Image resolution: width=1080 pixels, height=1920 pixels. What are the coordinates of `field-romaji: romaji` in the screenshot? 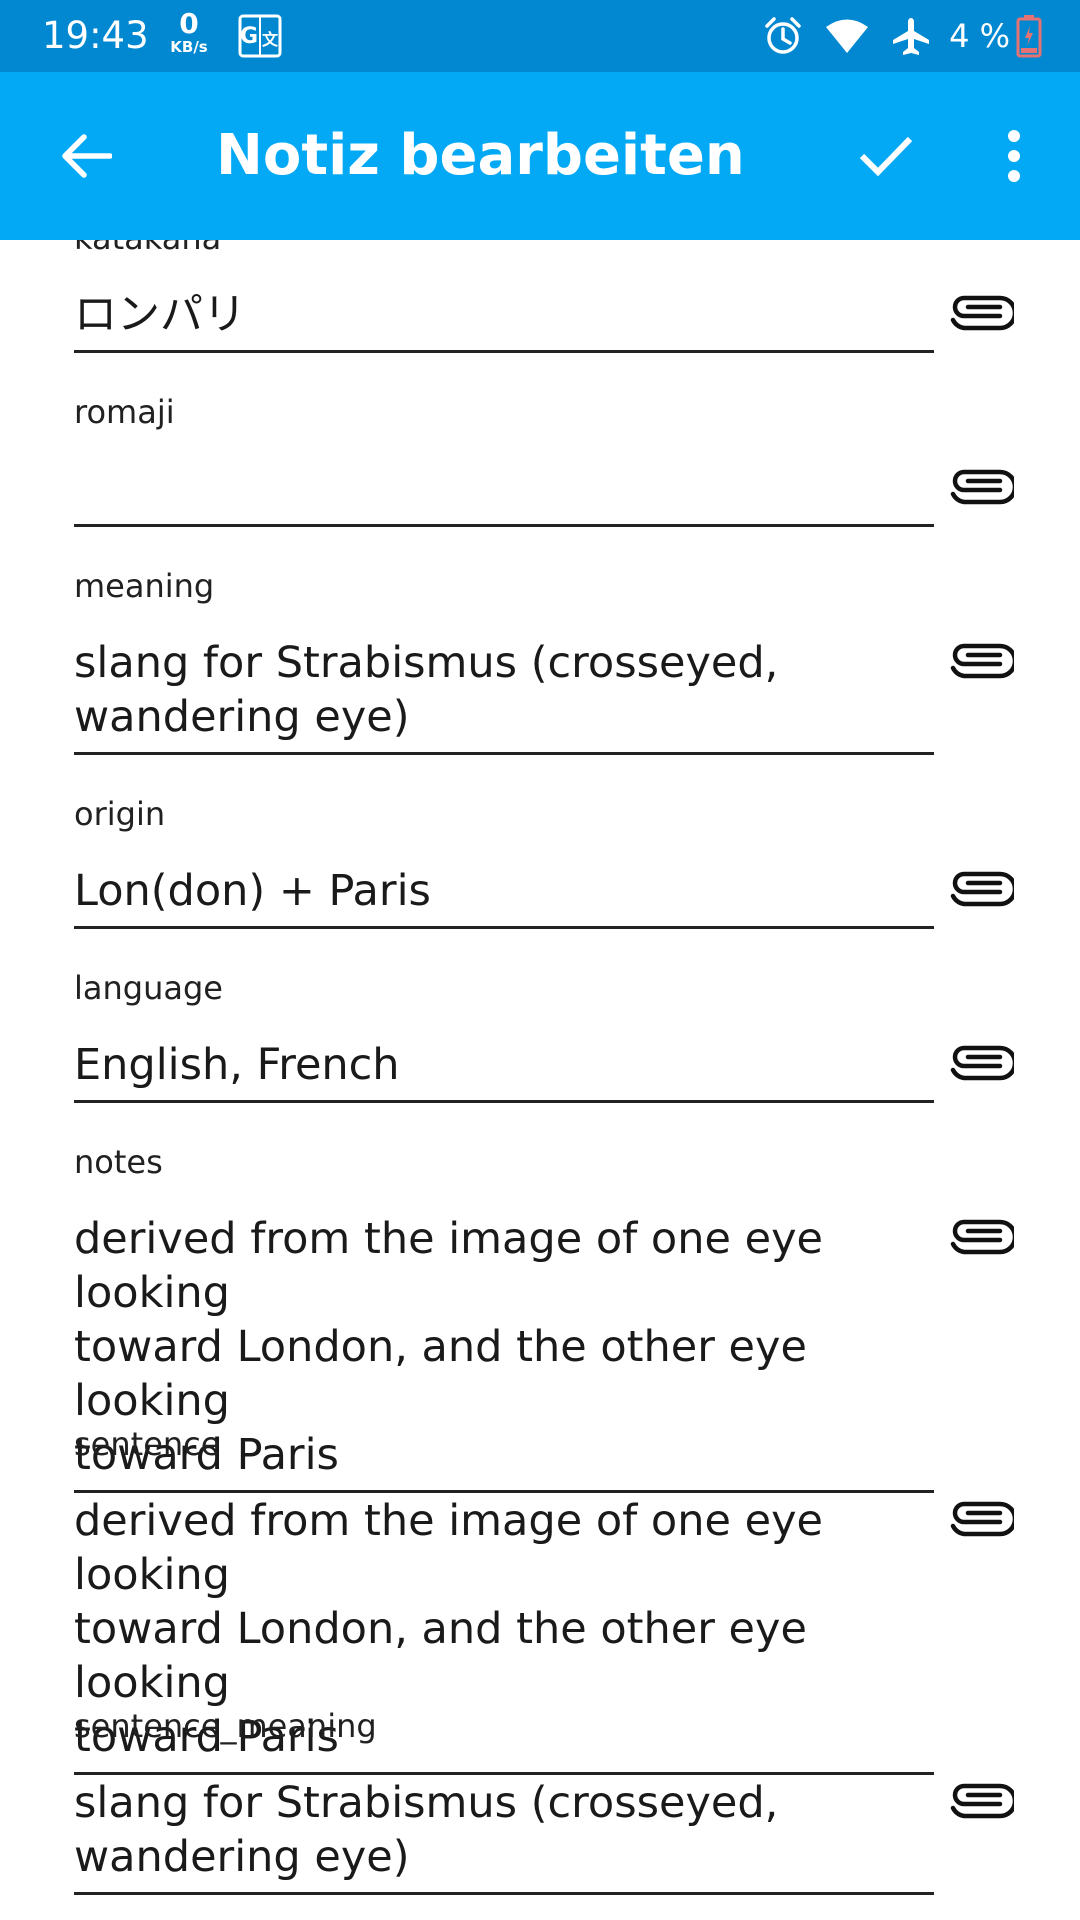 It's located at (540, 469).